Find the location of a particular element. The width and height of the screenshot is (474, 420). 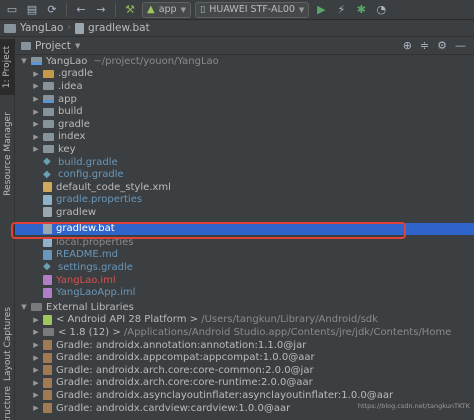

collapse-icon: ≑ is located at coordinates (424, 45).